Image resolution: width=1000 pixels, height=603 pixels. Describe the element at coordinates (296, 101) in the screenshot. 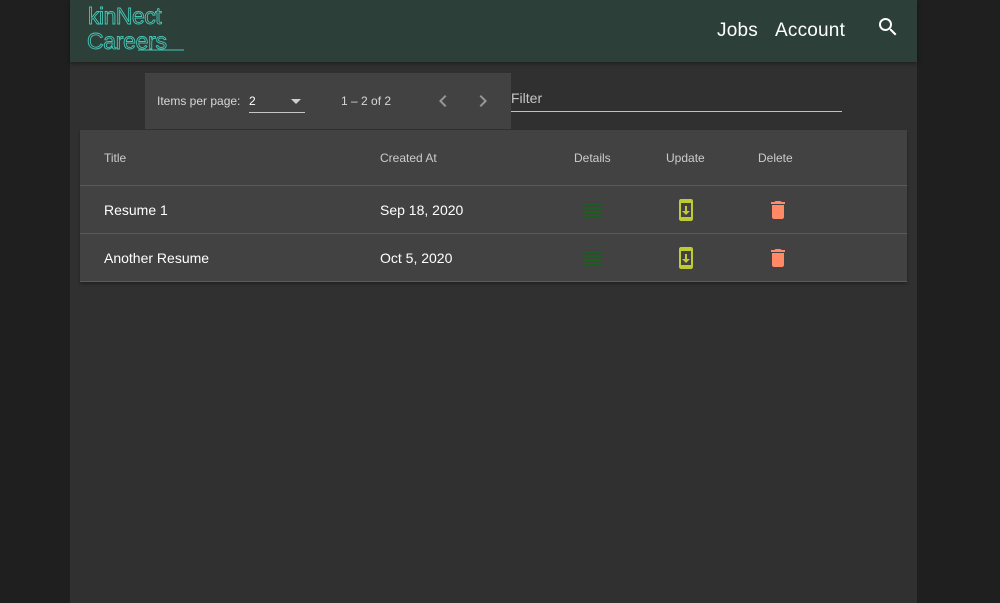

I see `dropdown-arrow-icon` at that location.